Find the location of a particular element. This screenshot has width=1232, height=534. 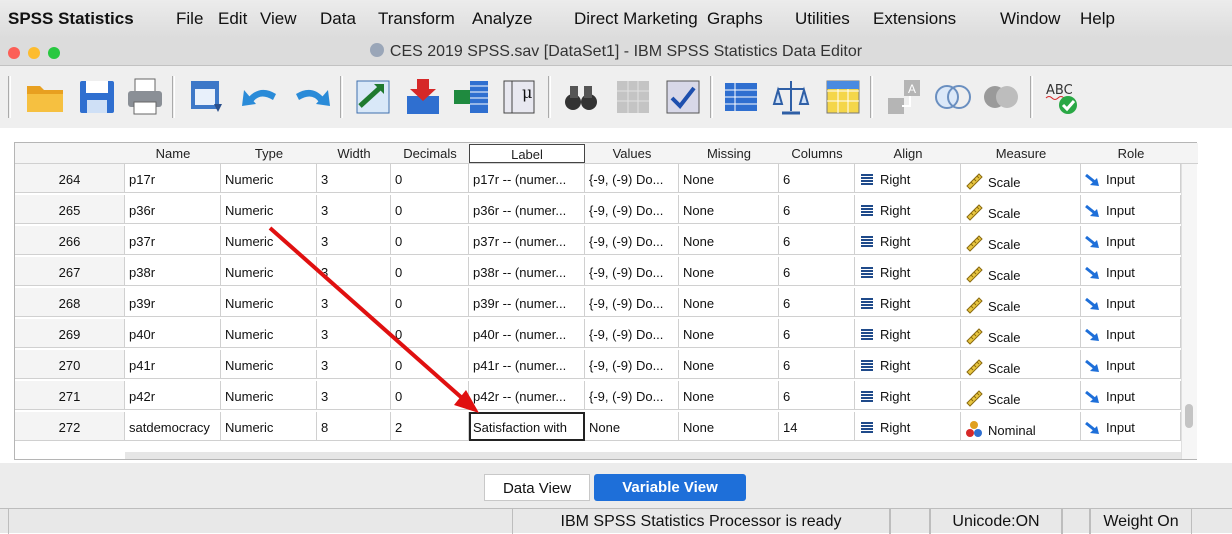

tab-variable-view: Variable View is located at coordinates (670, 487).